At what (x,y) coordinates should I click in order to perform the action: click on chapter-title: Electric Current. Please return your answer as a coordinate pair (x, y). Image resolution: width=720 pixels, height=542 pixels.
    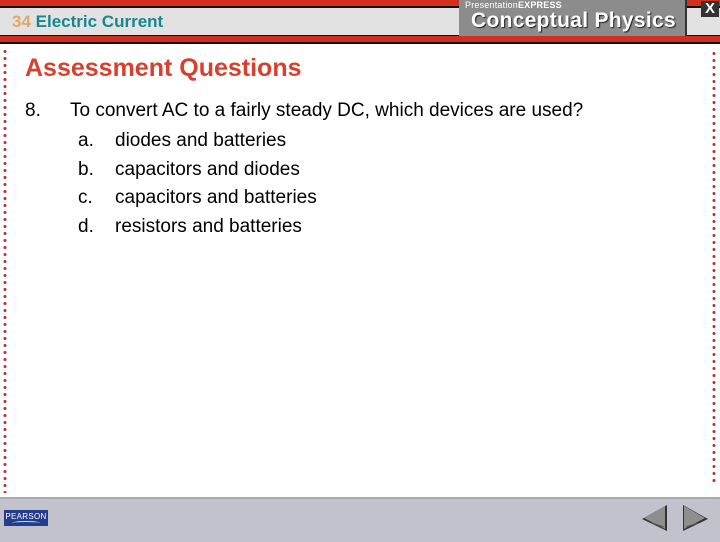
    Looking at the image, I should click on (99, 21).